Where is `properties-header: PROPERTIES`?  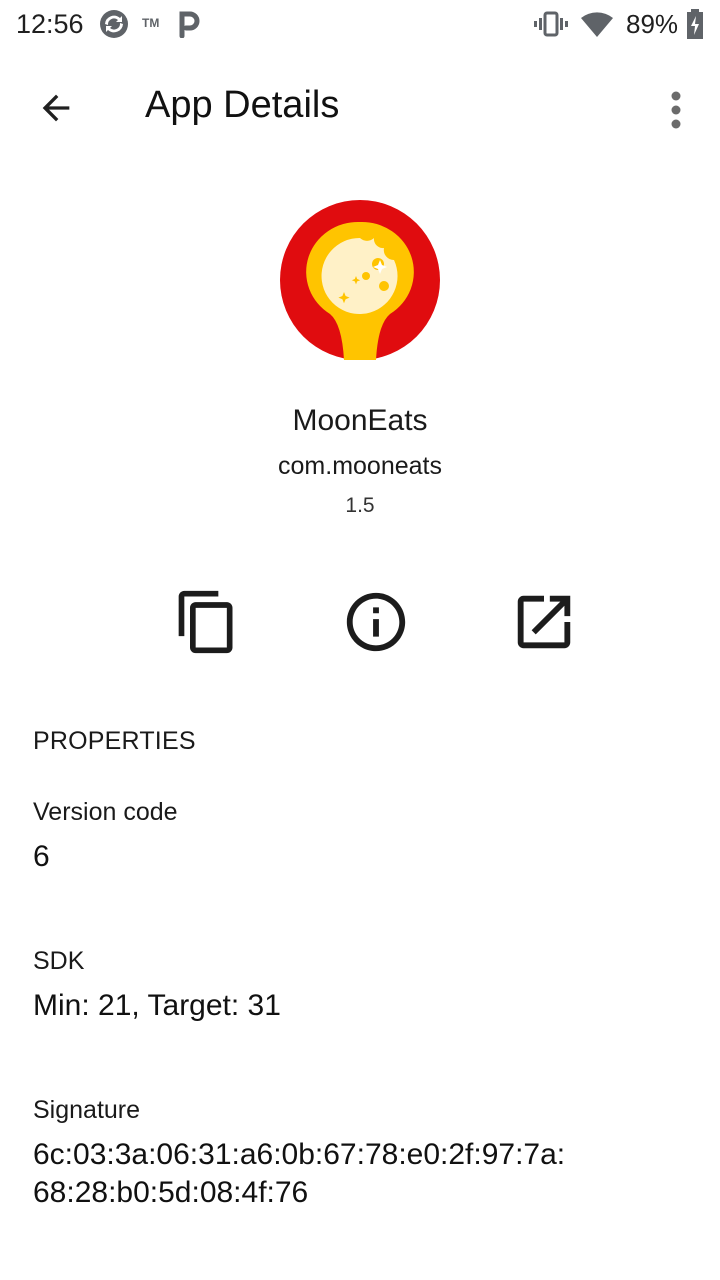
properties-header: PROPERTIES is located at coordinates (114, 741).